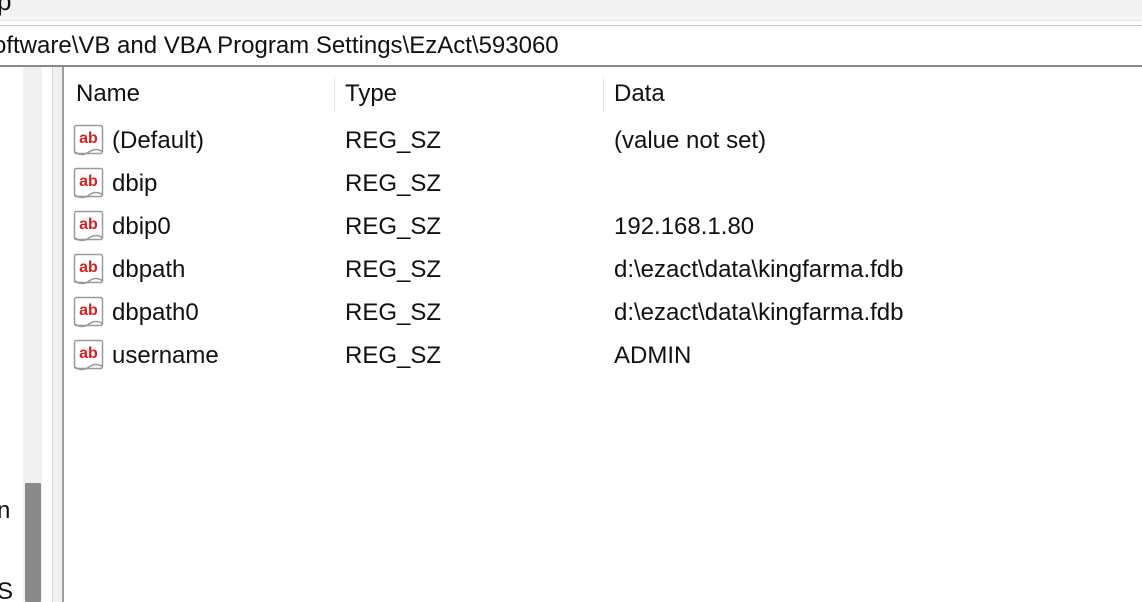 Image resolution: width=1142 pixels, height=602 pixels. Describe the element at coordinates (472, 94) in the screenshot. I see `column-header-type: Type` at that location.